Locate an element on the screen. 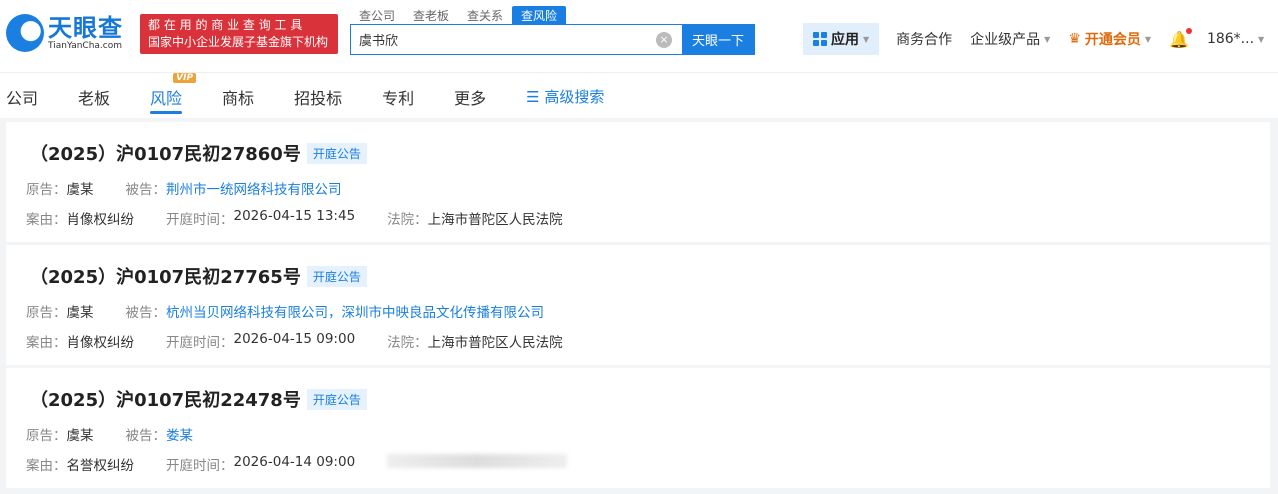  bell-icon: 🔔 is located at coordinates (1180, 38).